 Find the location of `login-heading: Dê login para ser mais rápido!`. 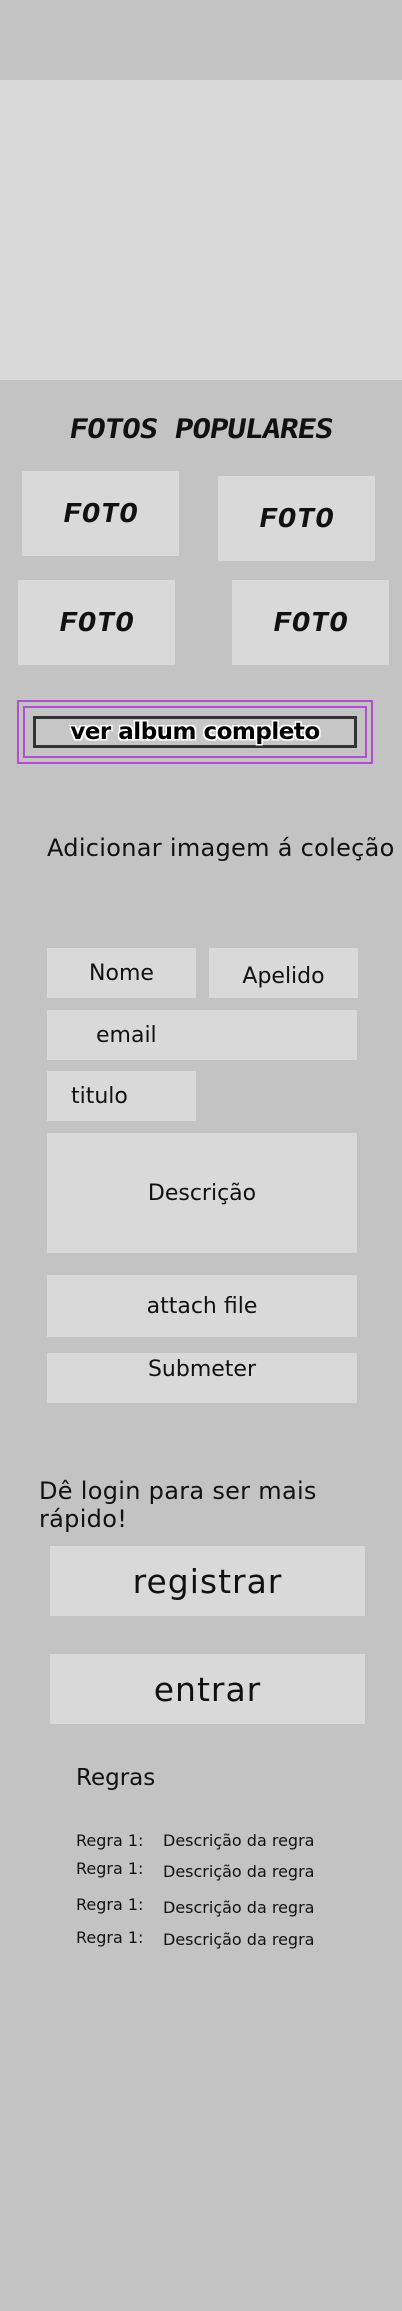

login-heading: Dê login para ser mais rápido! is located at coordinates (178, 1505).